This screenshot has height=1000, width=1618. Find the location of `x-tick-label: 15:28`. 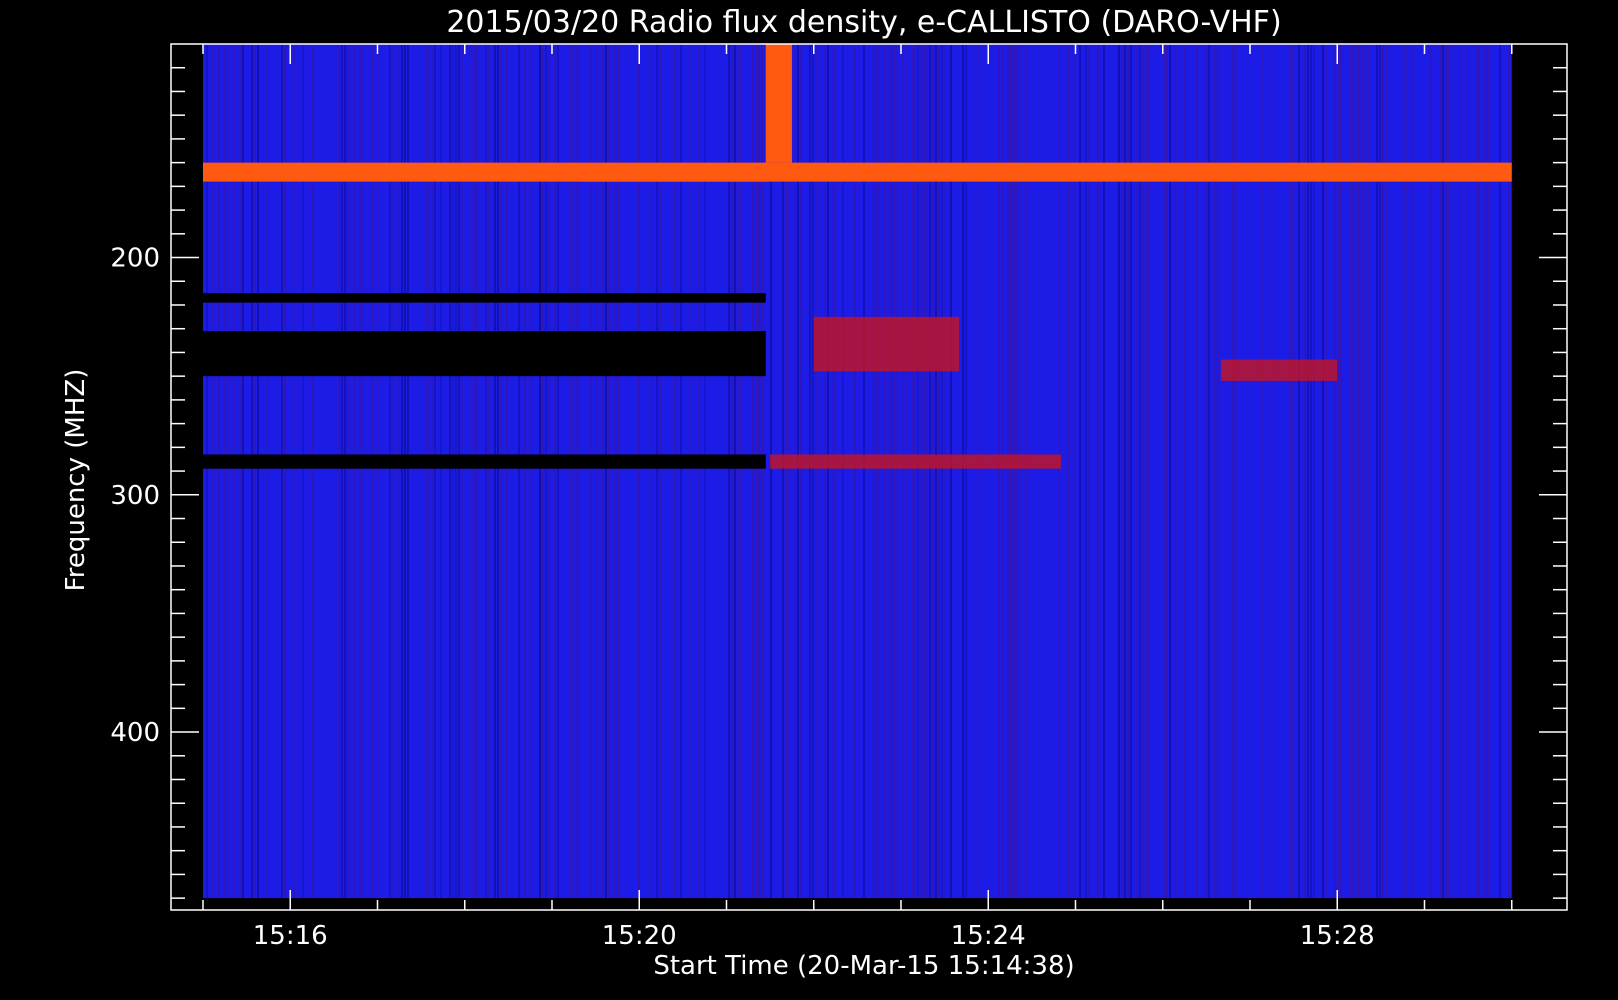

x-tick-label: 15:28 is located at coordinates (1337, 936).